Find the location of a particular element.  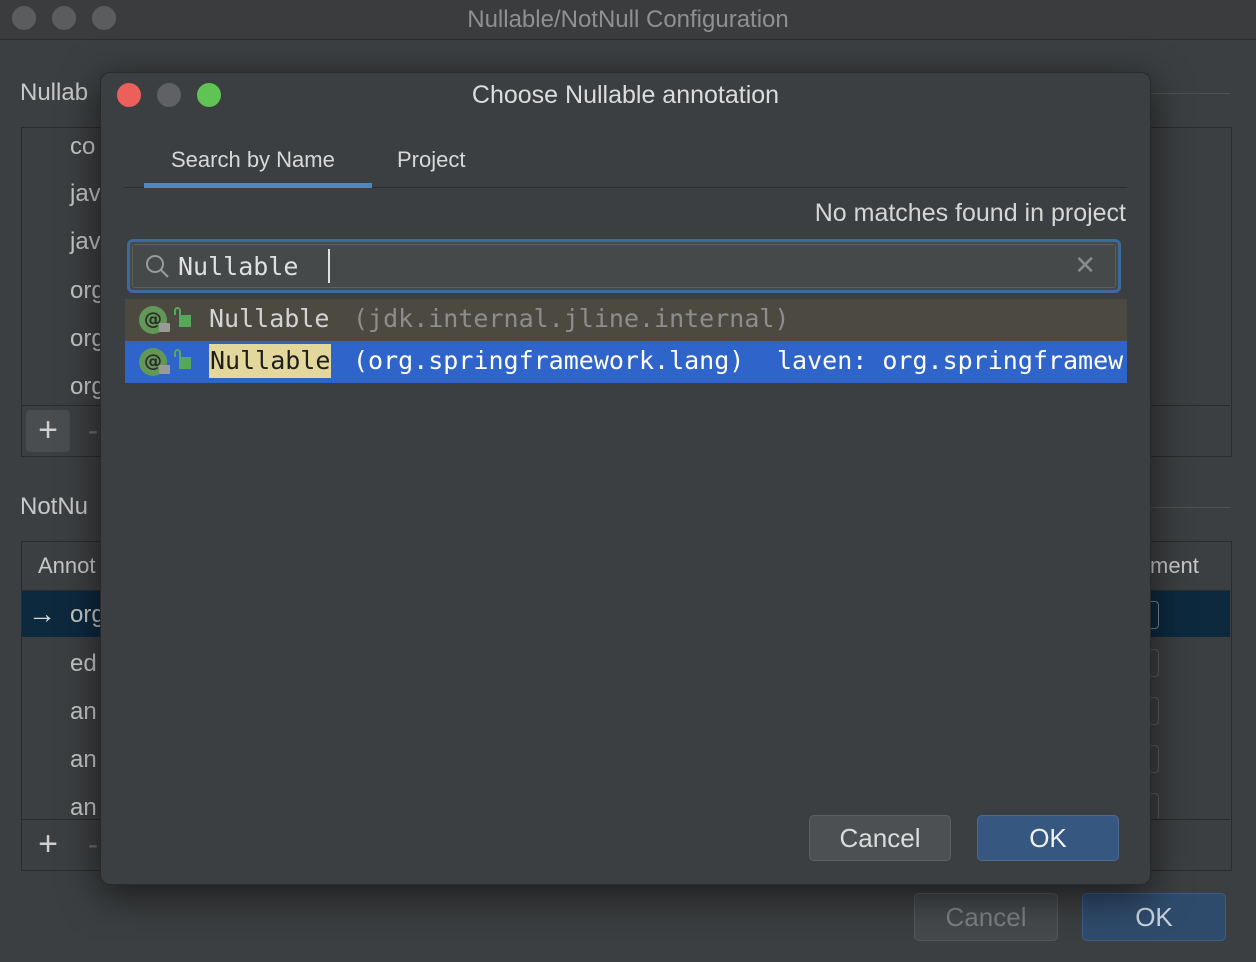

result-row: @ Nullable (jdk.internal.jline.internal) is located at coordinates (626, 320).